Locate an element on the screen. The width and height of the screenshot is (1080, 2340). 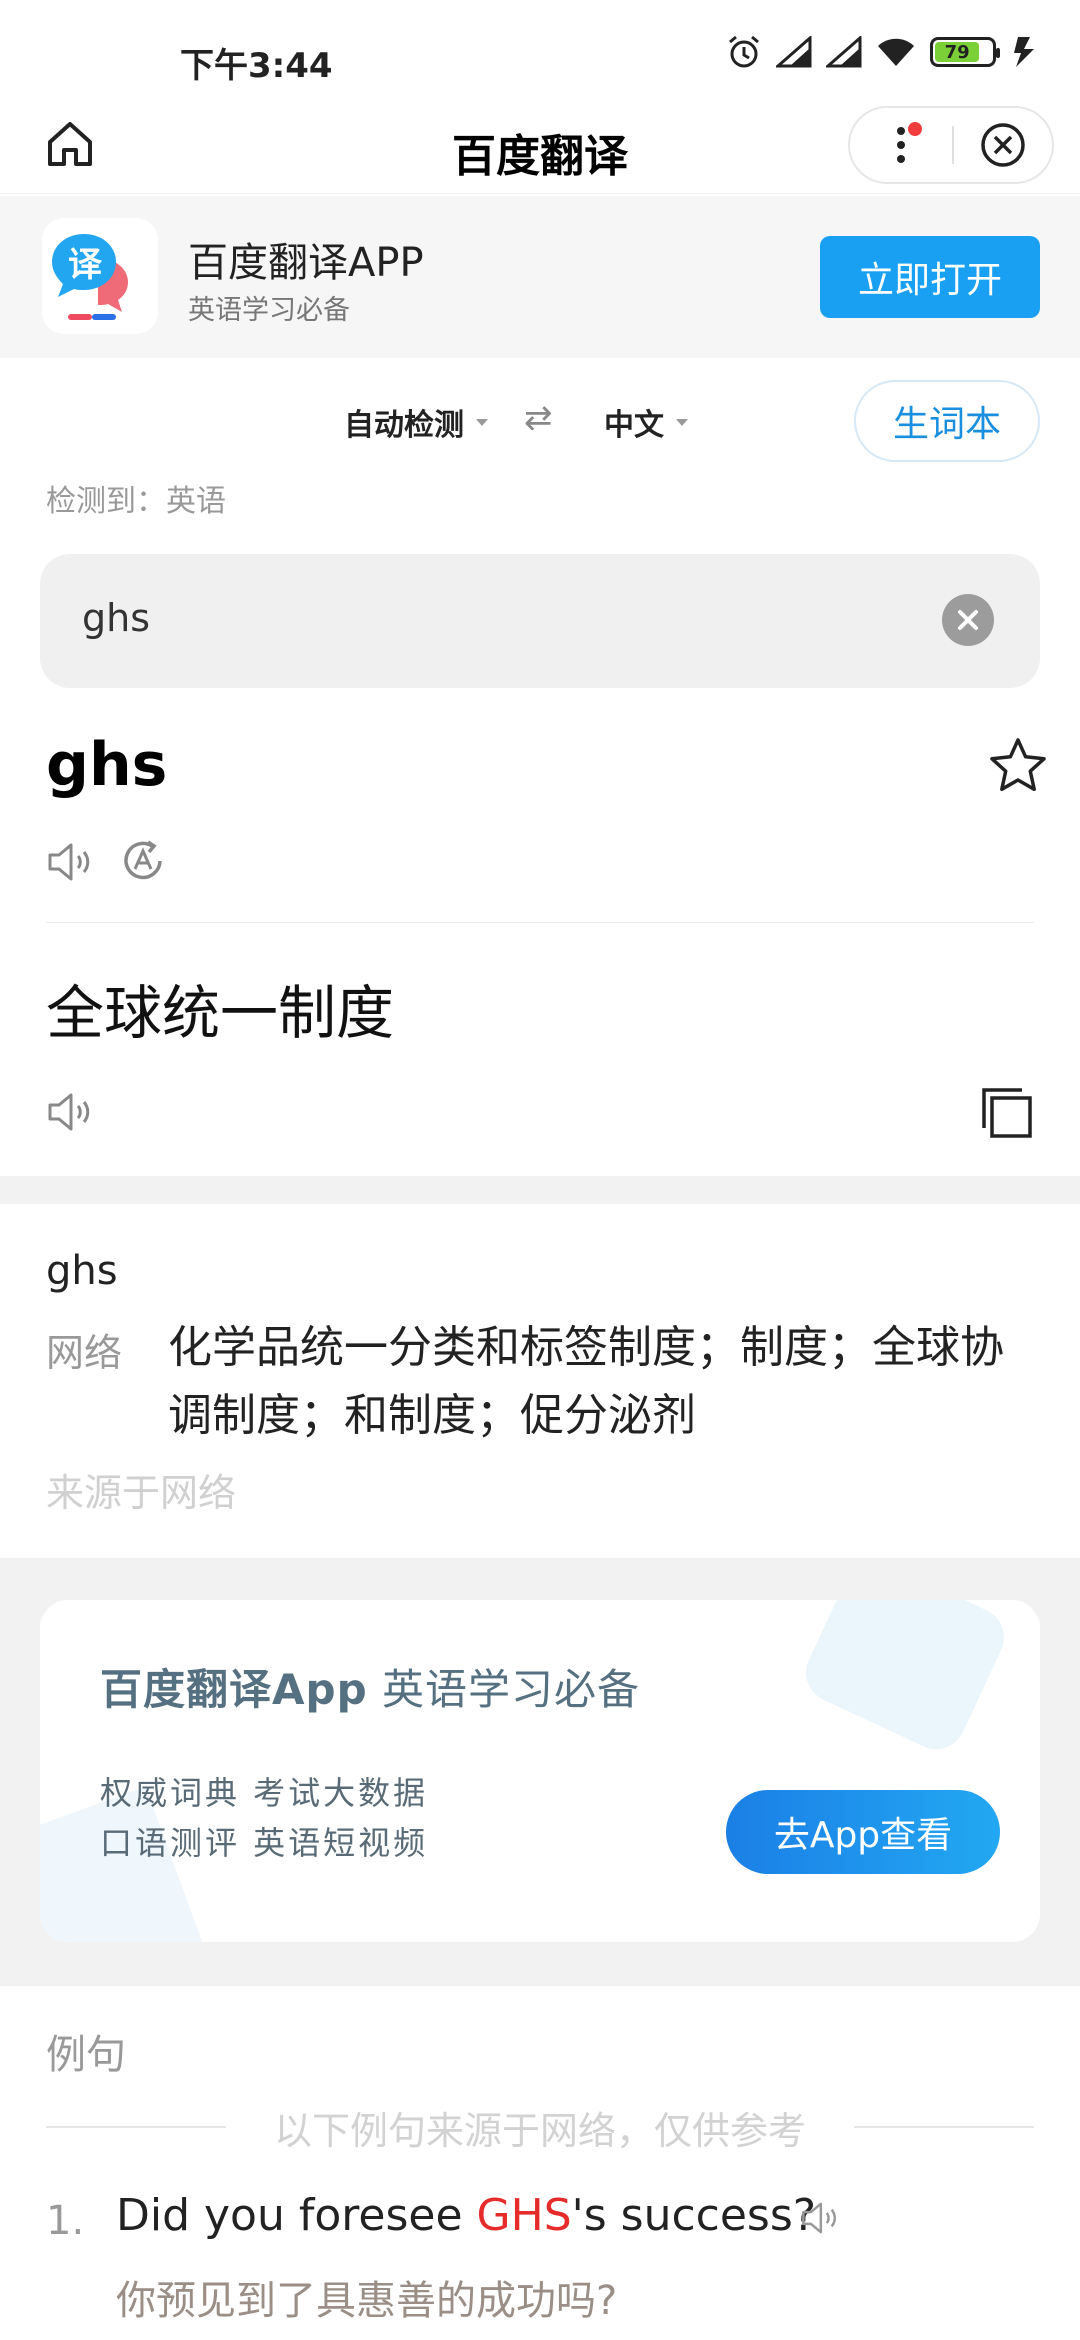
example-sentence-zh: 你预见到了具惠善的成功吗? is located at coordinates (367, 2301).